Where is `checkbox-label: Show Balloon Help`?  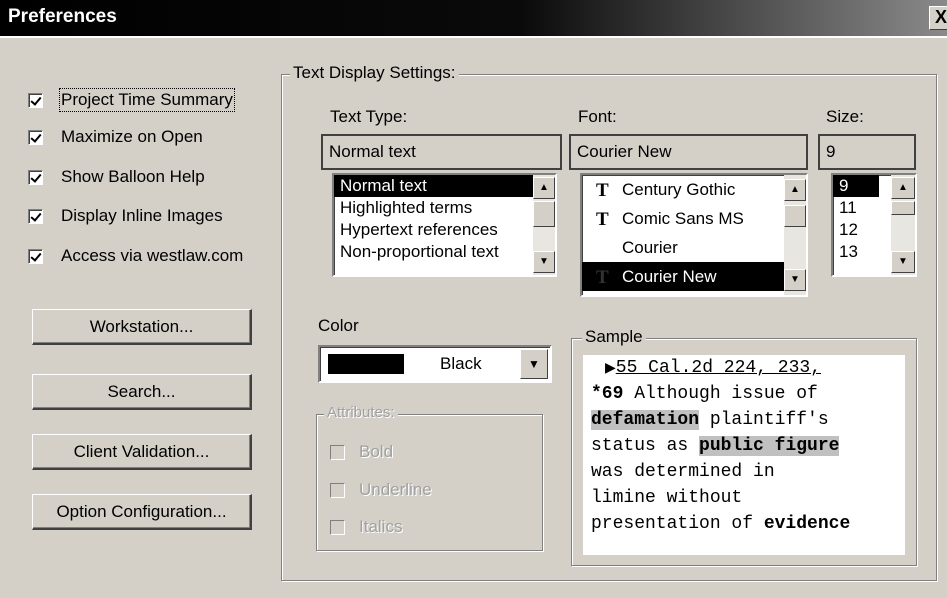 checkbox-label: Show Balloon Help is located at coordinates (133, 176).